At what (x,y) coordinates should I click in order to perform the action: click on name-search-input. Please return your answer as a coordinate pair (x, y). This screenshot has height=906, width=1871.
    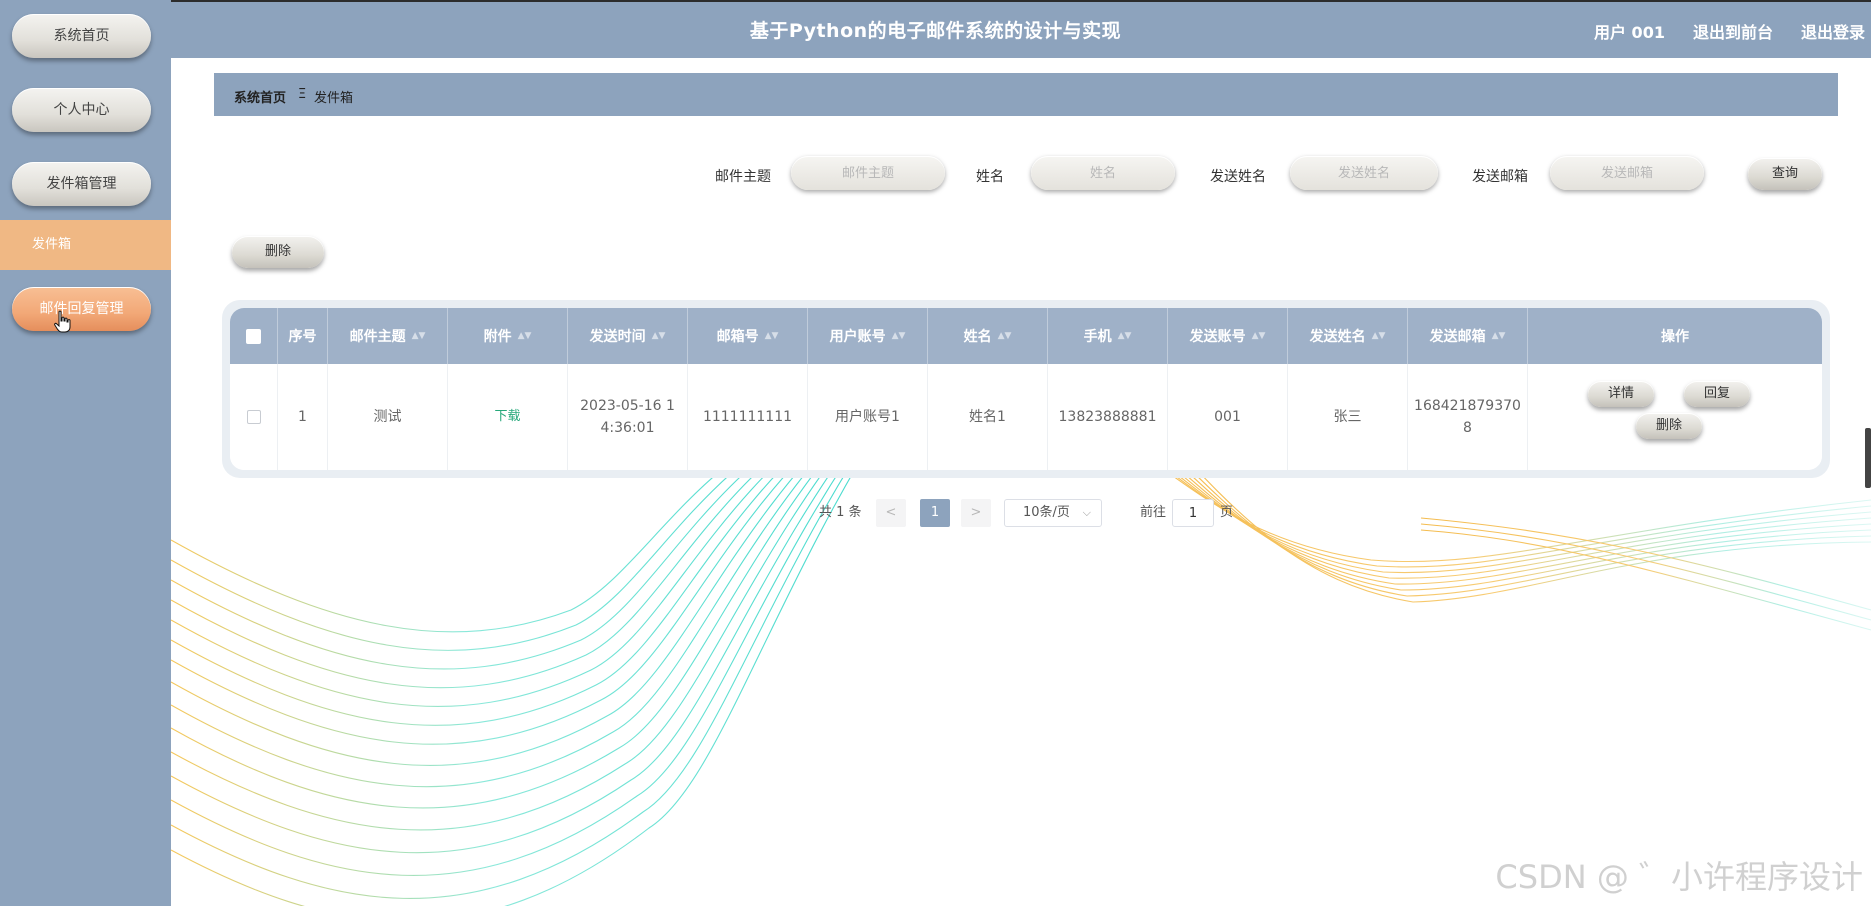
    Looking at the image, I should click on (1103, 173).